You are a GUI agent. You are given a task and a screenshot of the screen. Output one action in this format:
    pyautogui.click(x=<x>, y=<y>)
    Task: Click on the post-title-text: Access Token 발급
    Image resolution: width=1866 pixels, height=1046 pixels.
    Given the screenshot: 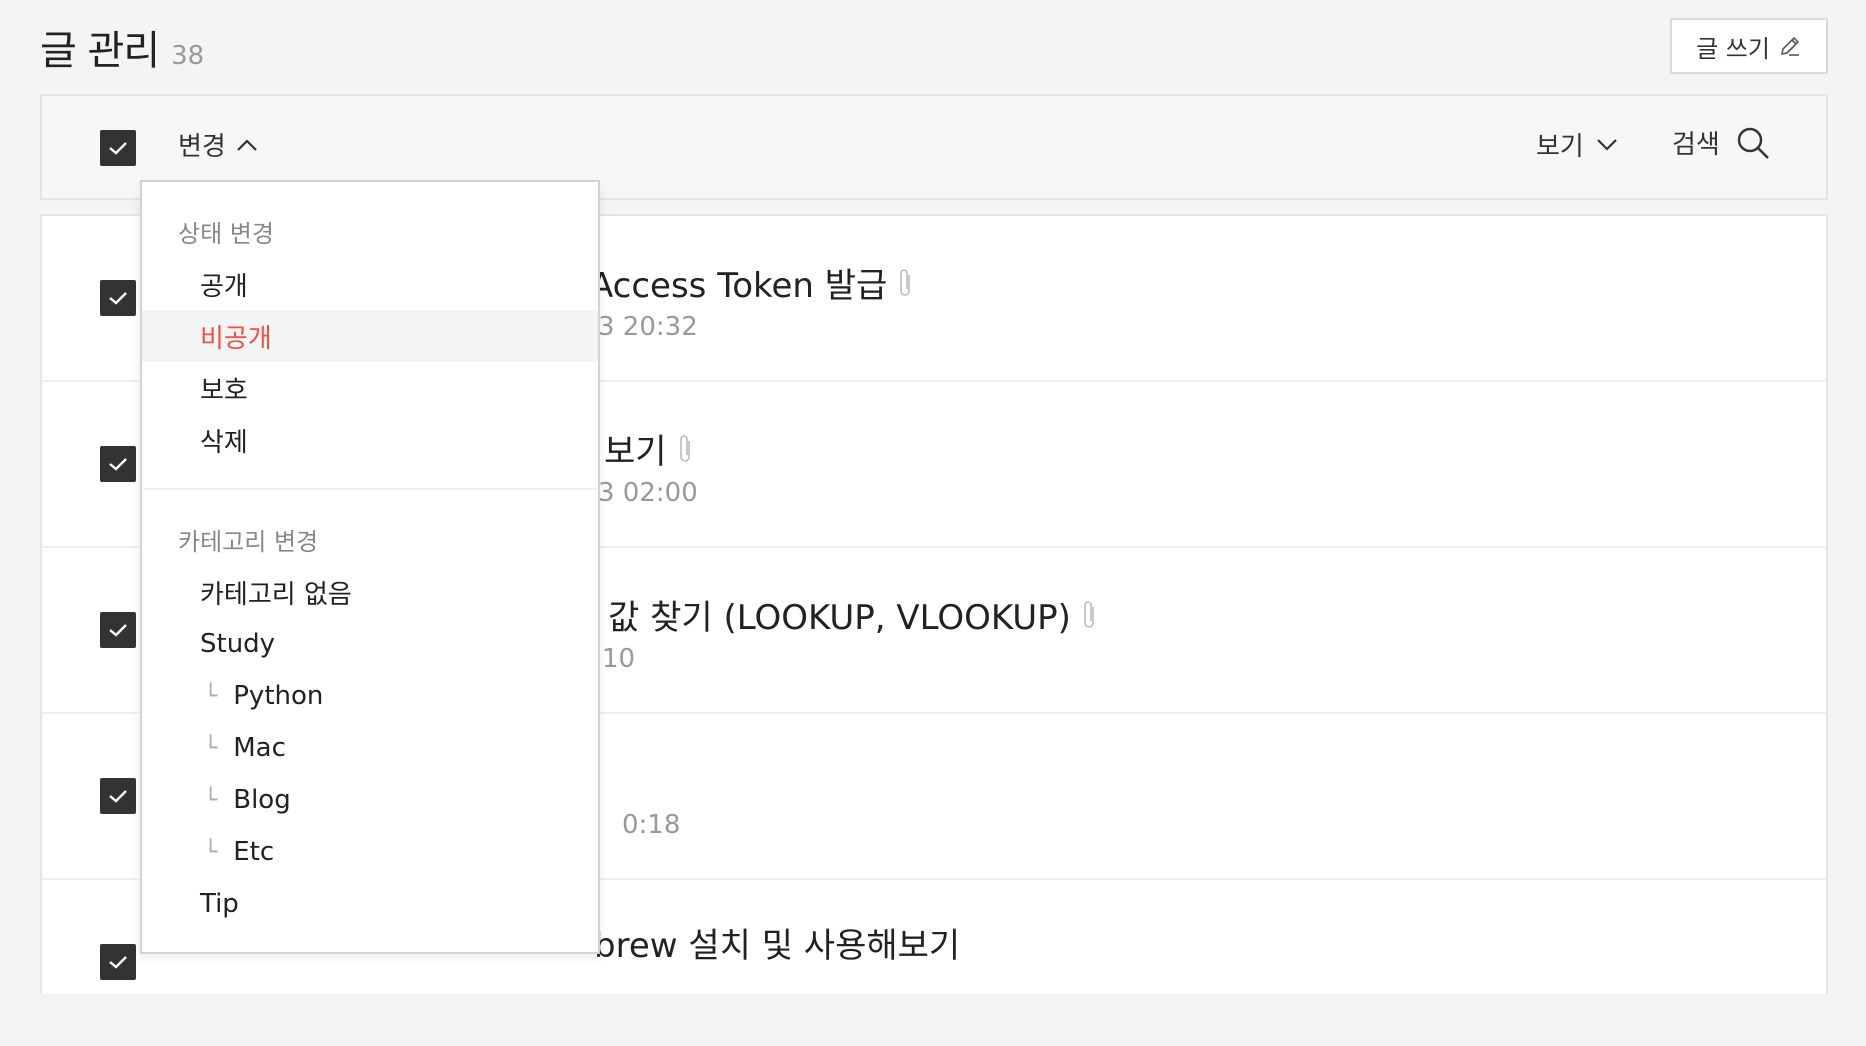 What is the action you would take?
    pyautogui.click(x=739, y=286)
    